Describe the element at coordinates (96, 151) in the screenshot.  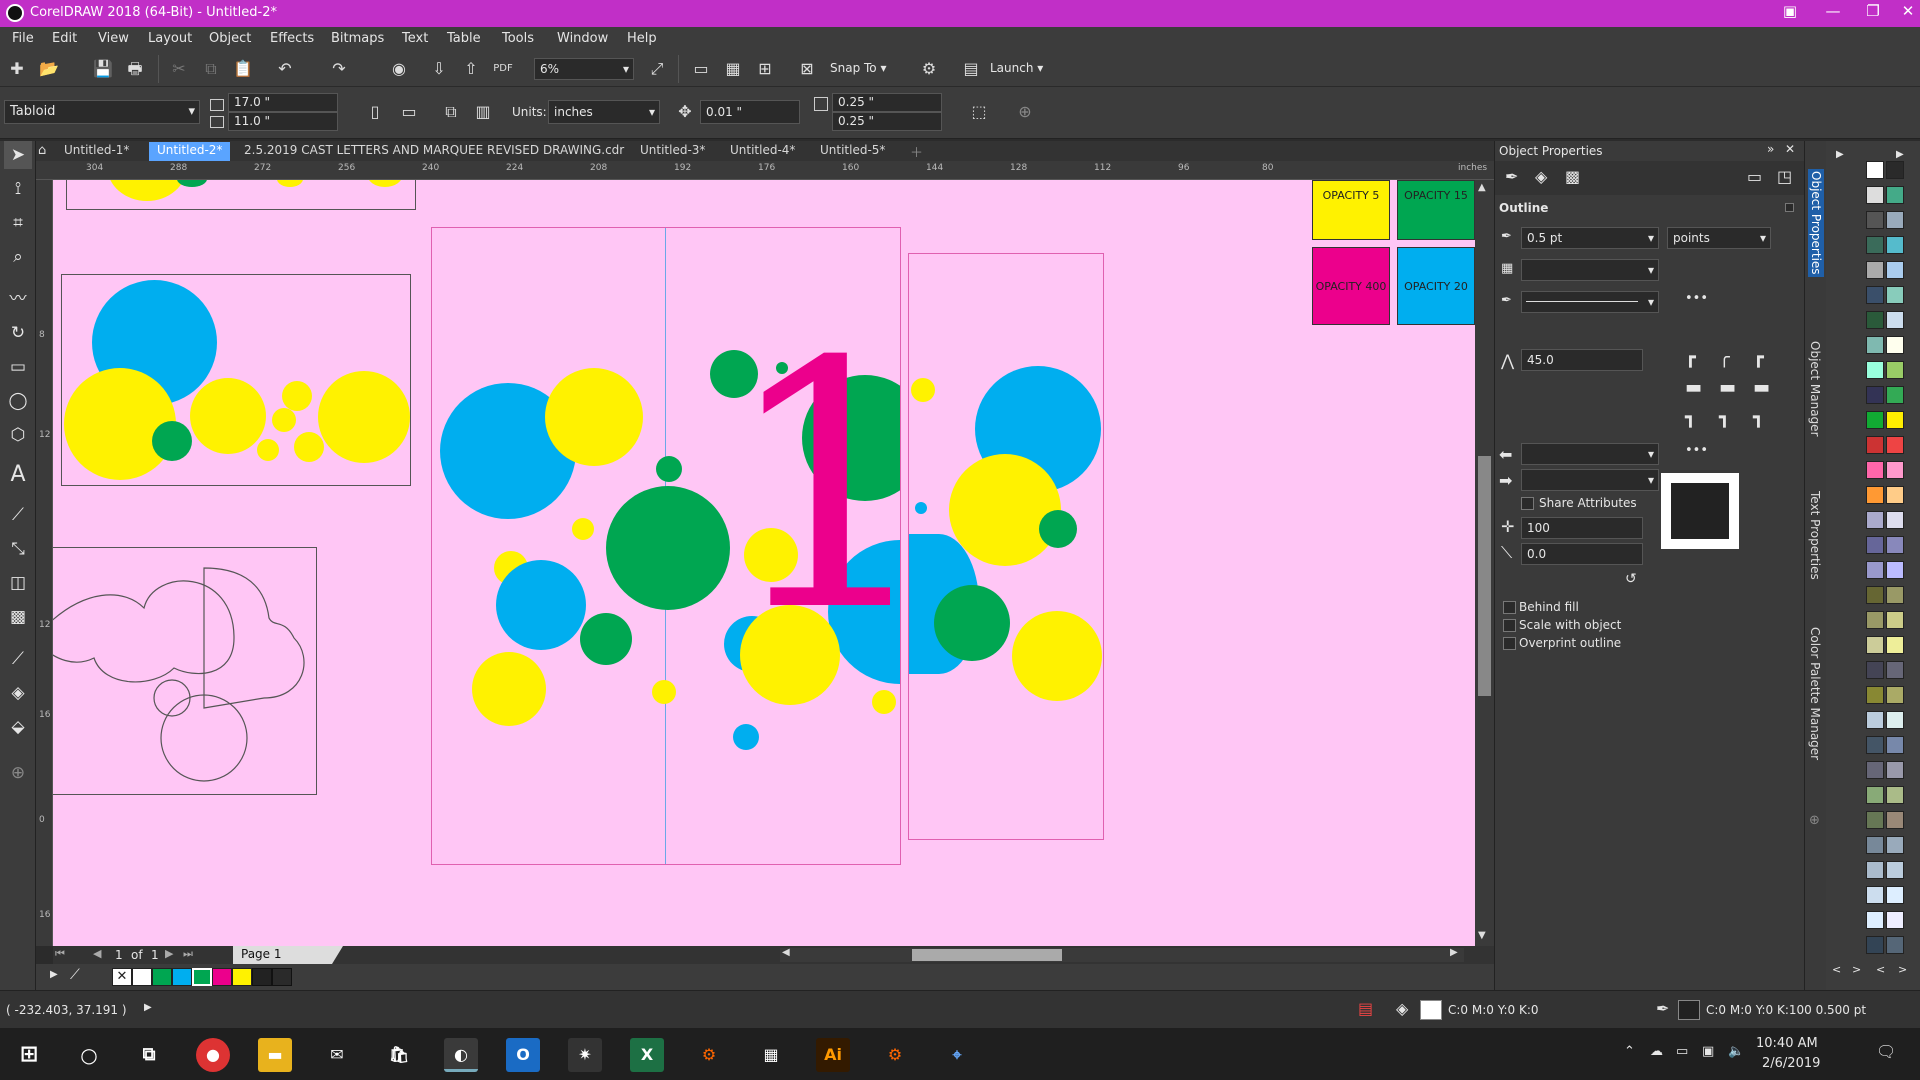
I see `tab-untitled-1: Untitled-1*` at that location.